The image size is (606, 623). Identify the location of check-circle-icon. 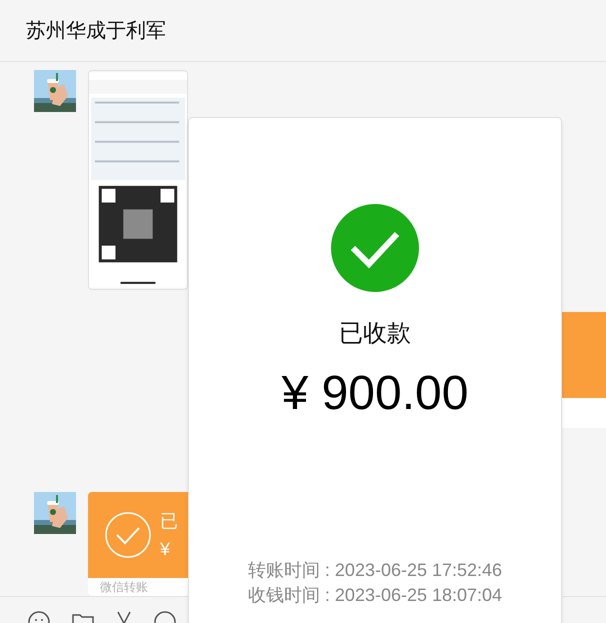
(128, 535).